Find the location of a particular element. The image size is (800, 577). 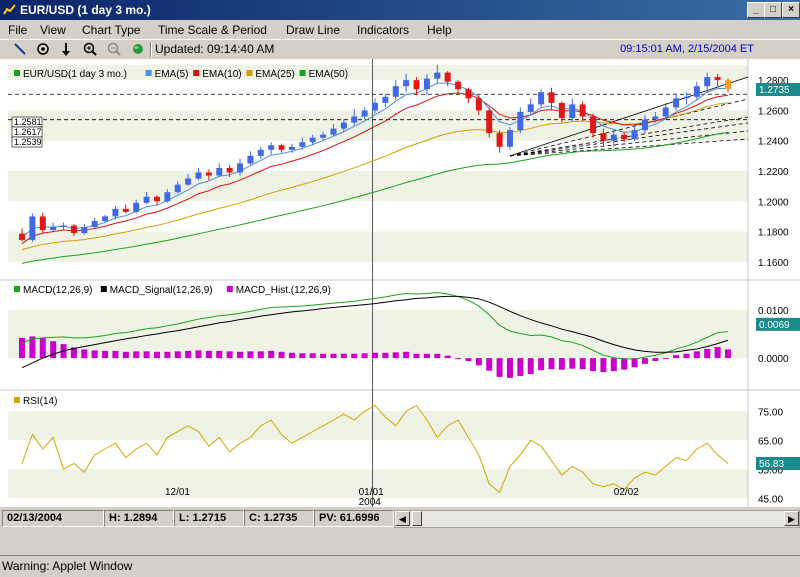

close-button: × is located at coordinates (791, 10).